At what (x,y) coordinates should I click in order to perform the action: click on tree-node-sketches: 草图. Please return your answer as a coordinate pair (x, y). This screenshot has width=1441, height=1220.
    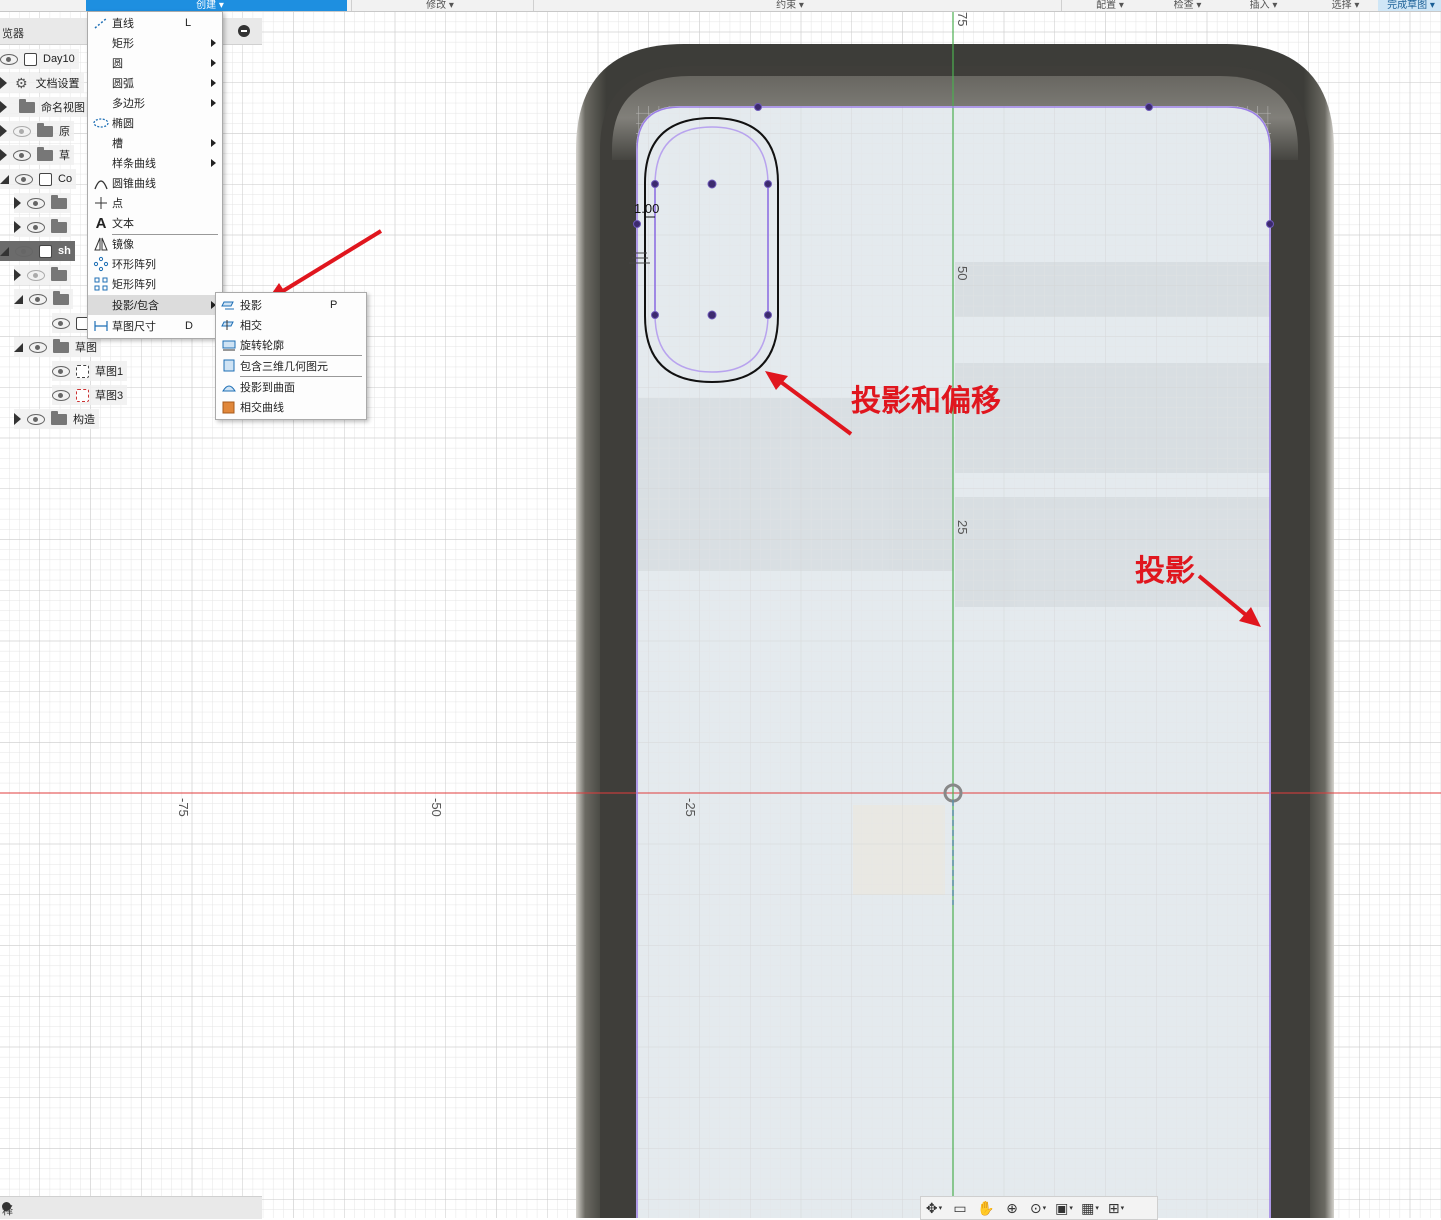
    Looking at the image, I should click on (57, 347).